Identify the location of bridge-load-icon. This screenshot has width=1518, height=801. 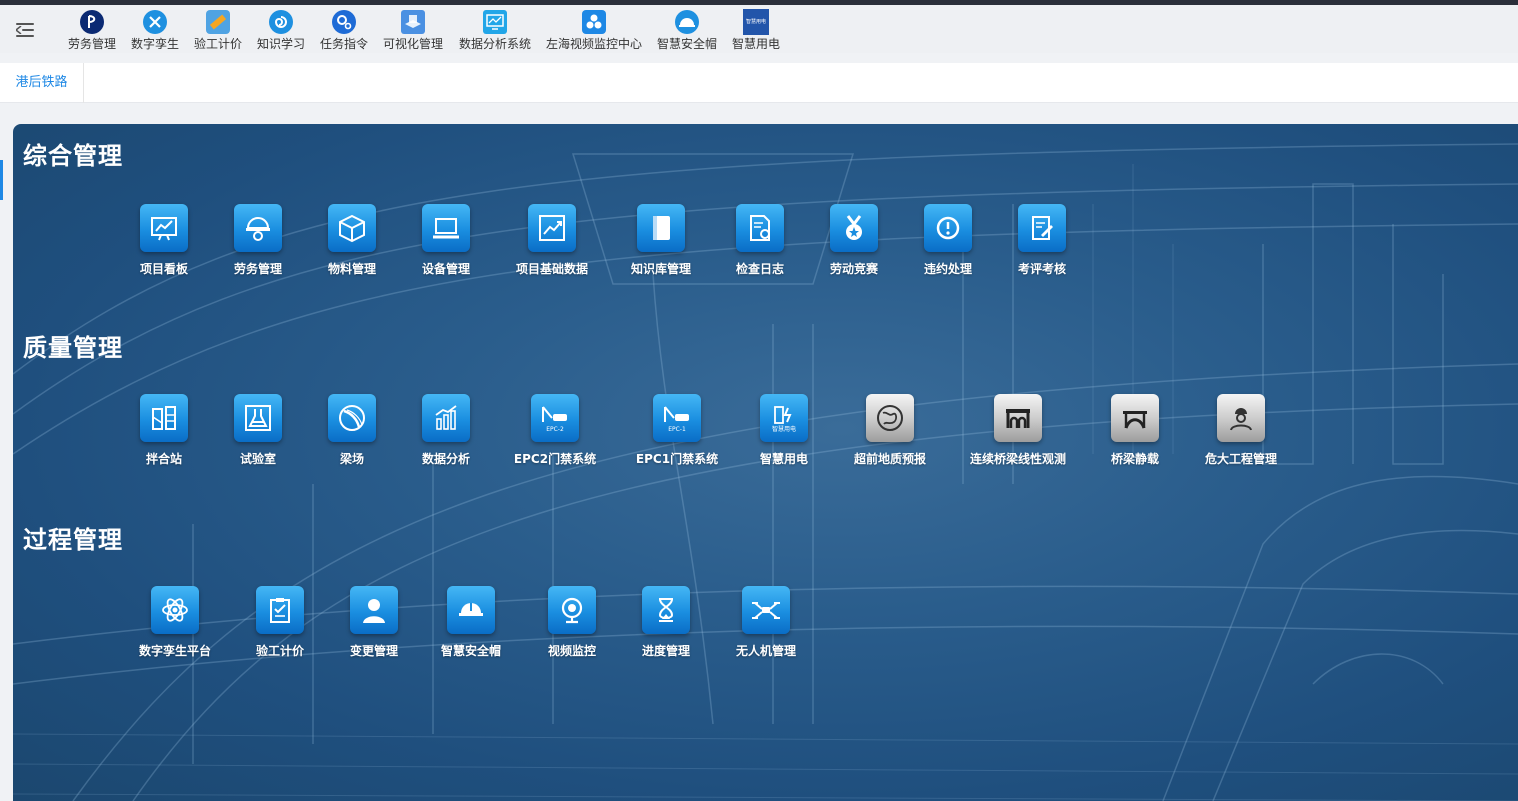
(1135, 418).